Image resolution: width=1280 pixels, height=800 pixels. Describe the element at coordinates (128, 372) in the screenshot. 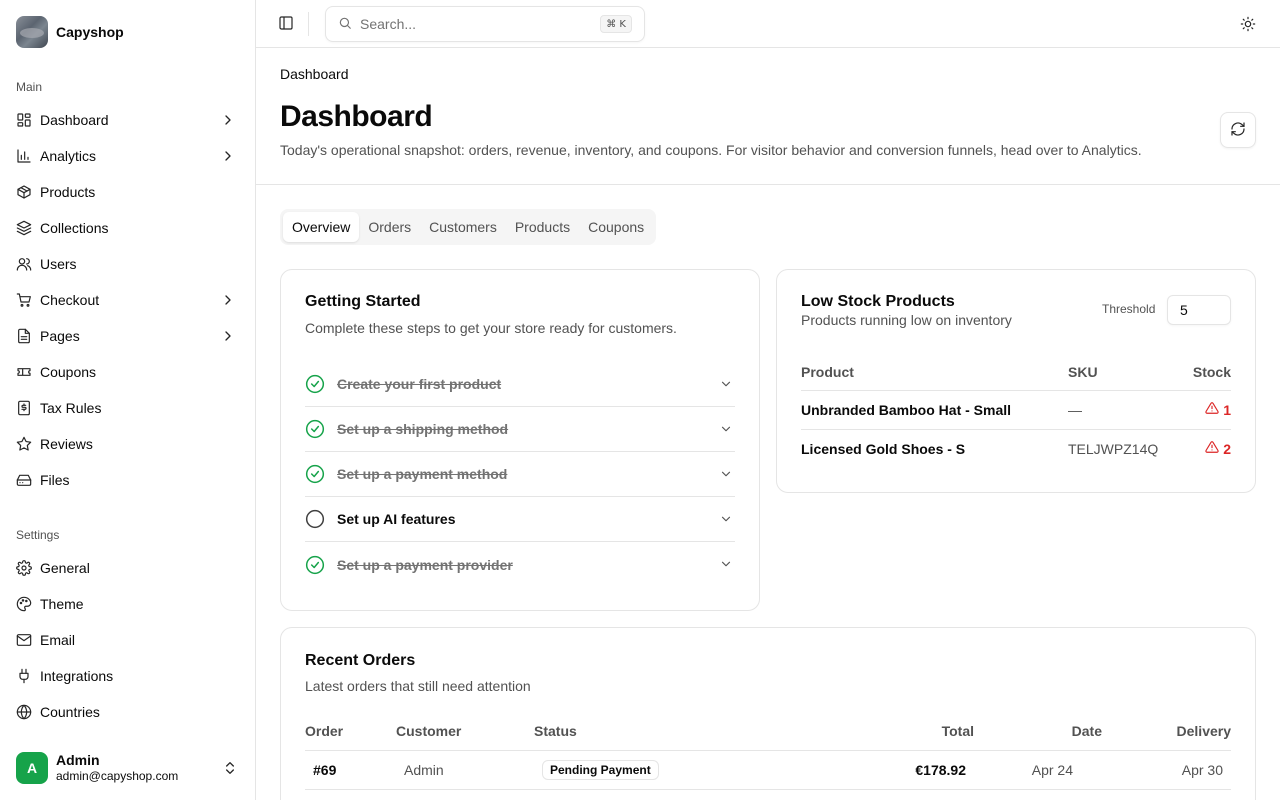

I see `sidebar-item-coupons: Coupons` at that location.